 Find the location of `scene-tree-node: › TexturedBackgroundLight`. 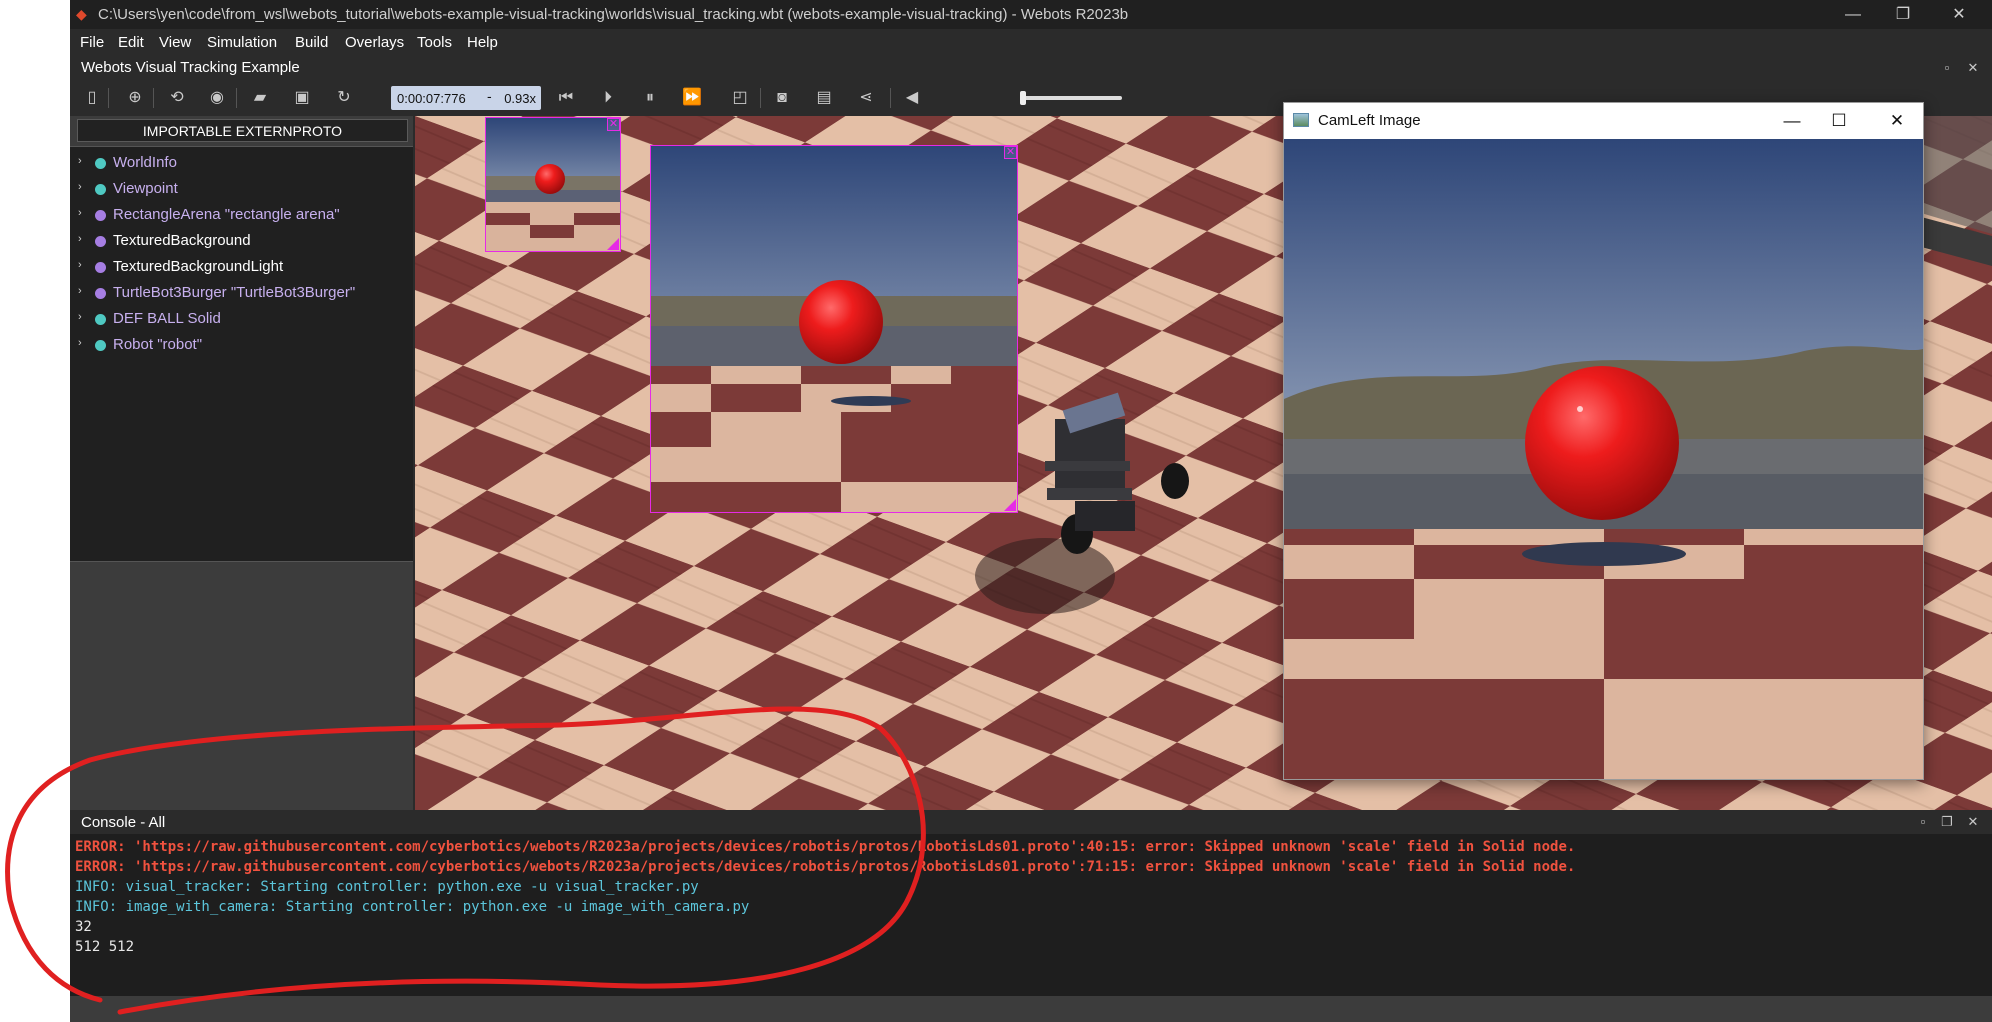

scene-tree-node: › TexturedBackgroundLight is located at coordinates (240, 267).